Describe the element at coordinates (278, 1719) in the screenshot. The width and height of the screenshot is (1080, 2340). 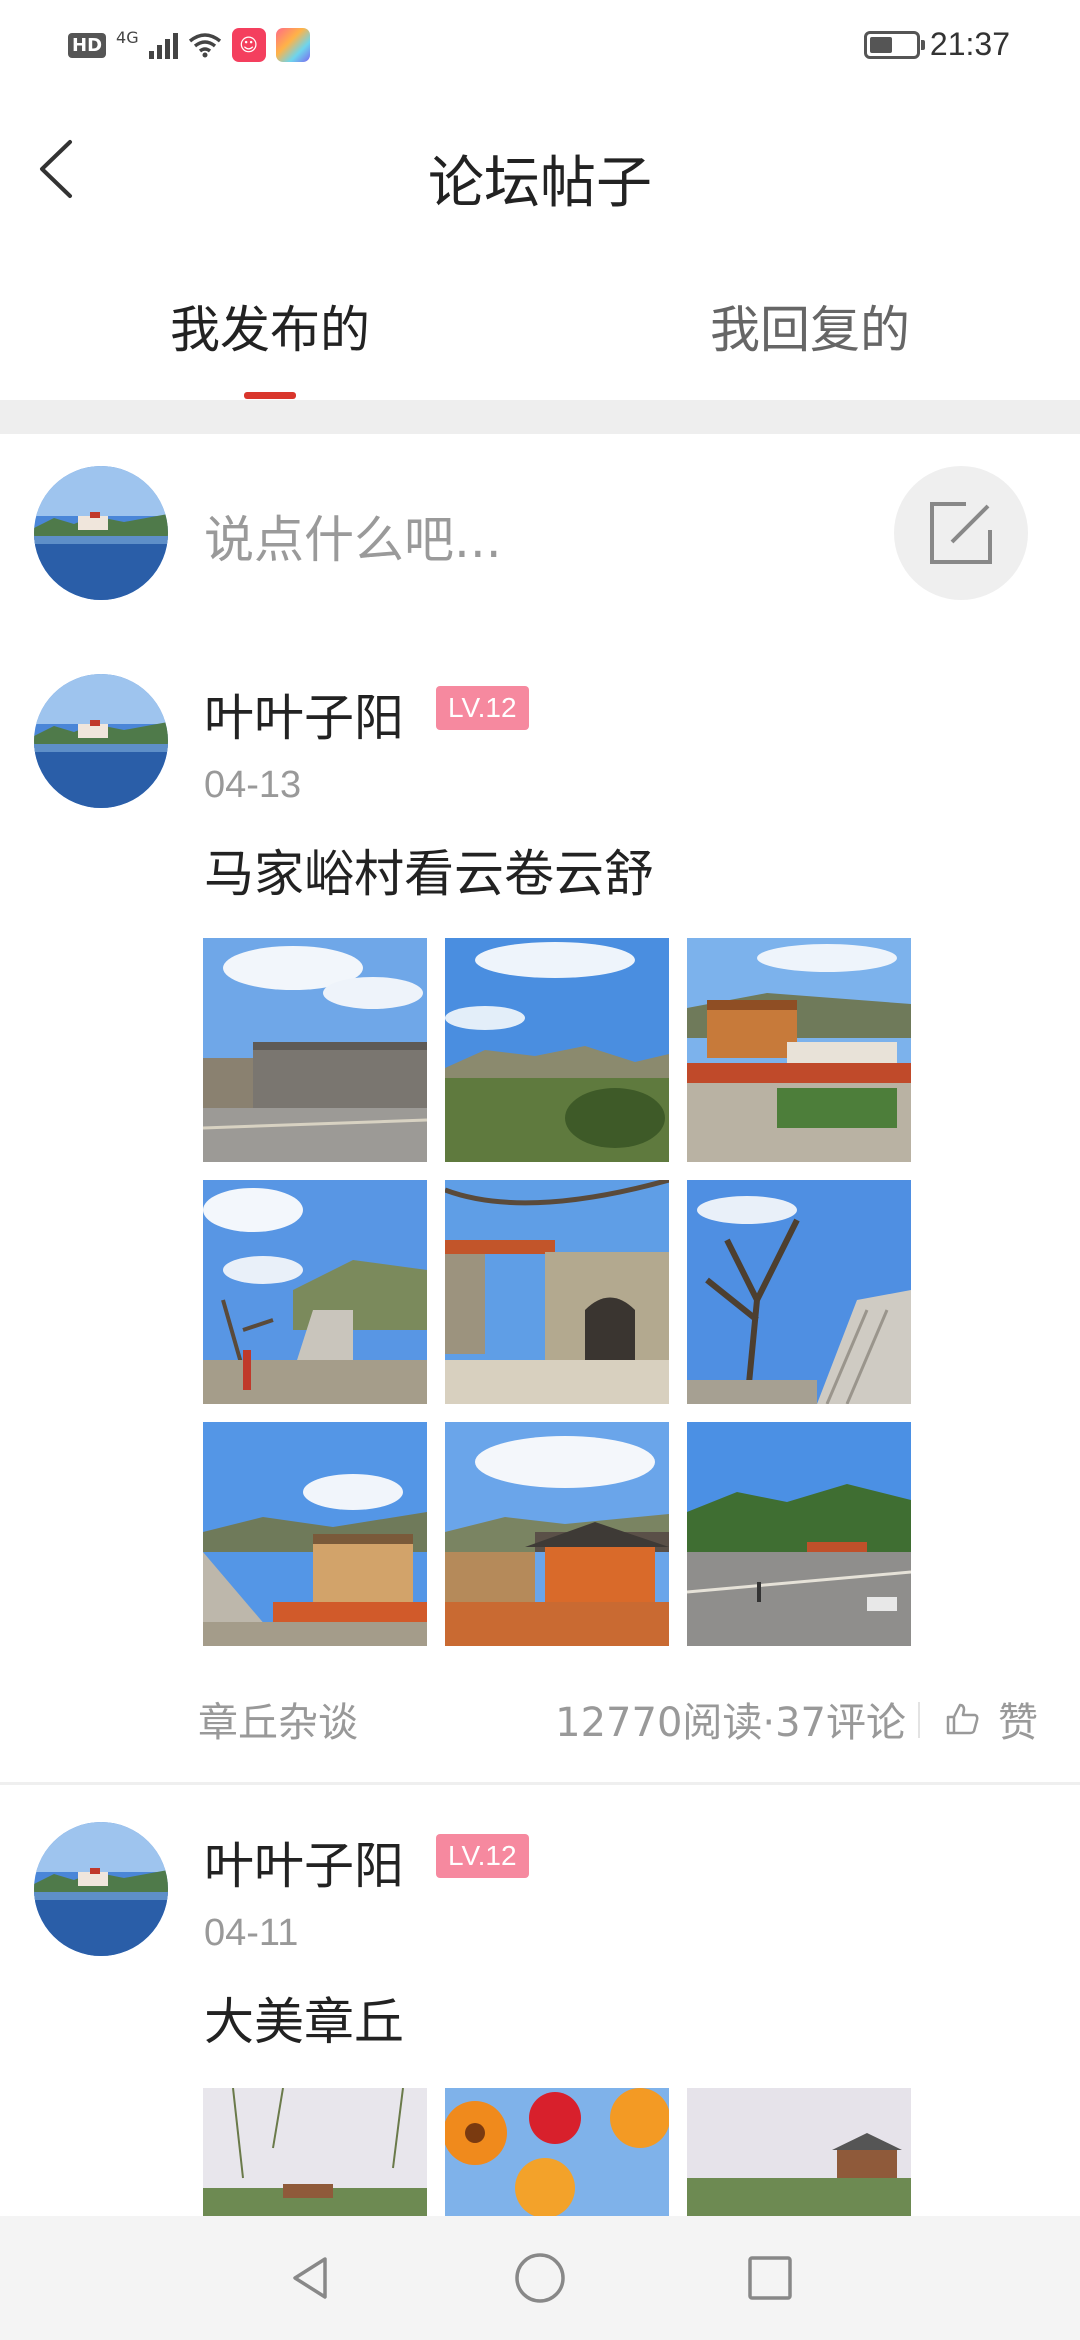
I see `forum-tag: 章丘杂谈` at that location.